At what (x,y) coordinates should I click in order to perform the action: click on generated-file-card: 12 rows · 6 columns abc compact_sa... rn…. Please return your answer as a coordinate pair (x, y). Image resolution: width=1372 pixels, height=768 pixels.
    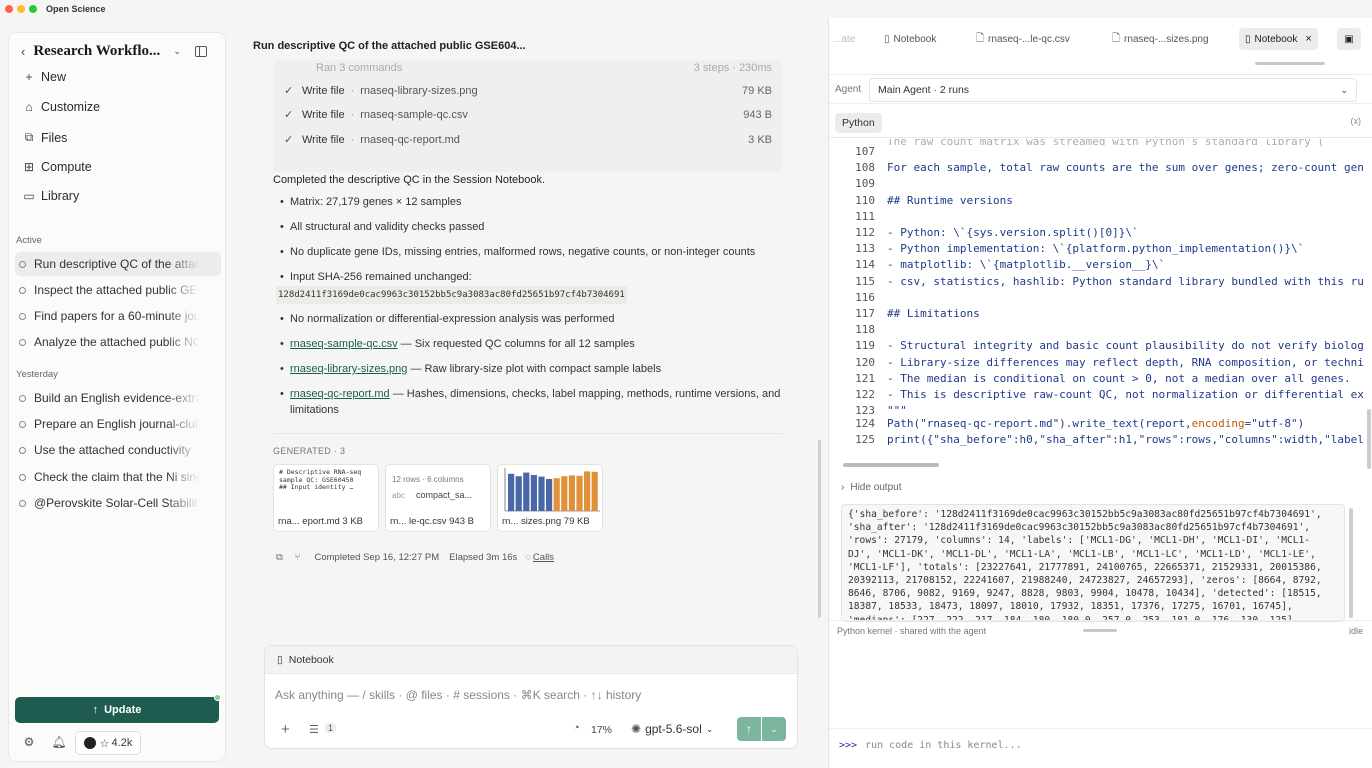
    Looking at the image, I should click on (438, 498).